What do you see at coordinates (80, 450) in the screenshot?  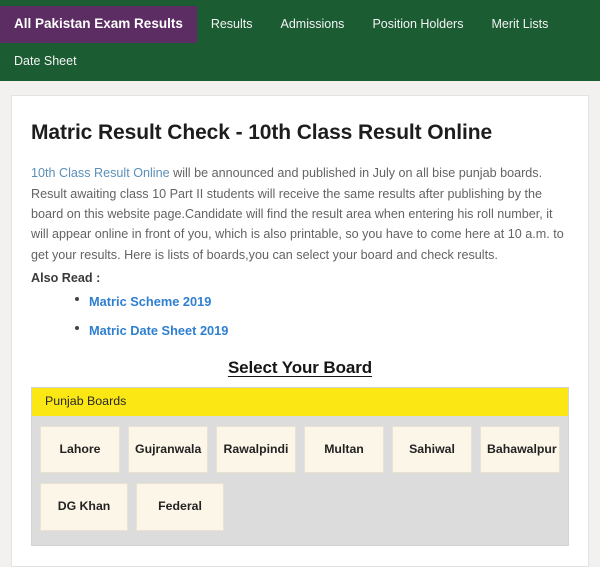 I see `board-button-lahore: Lahore` at bounding box center [80, 450].